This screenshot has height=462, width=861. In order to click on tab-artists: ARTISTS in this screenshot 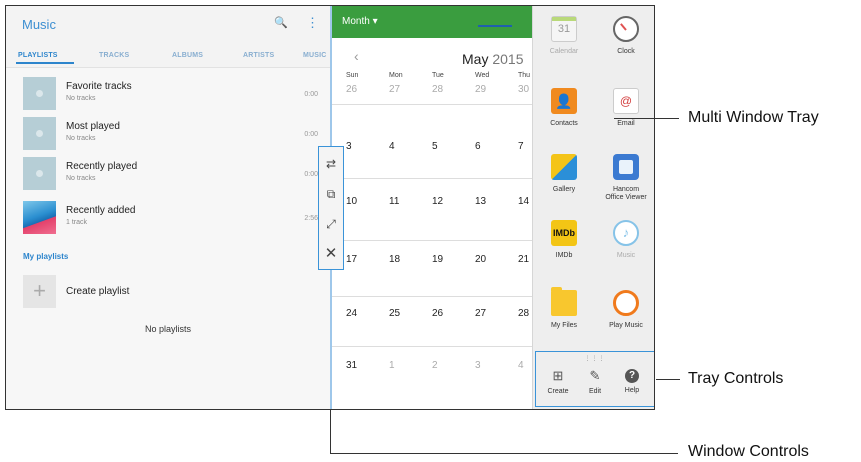, I will do `click(258, 55)`.